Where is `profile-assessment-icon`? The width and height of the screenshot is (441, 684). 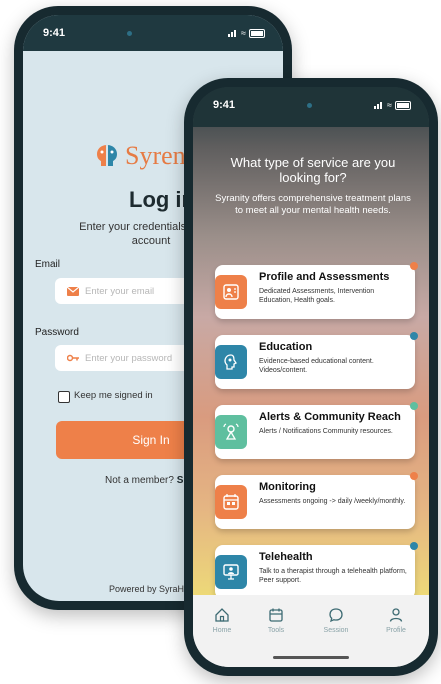 profile-assessment-icon is located at coordinates (231, 292).